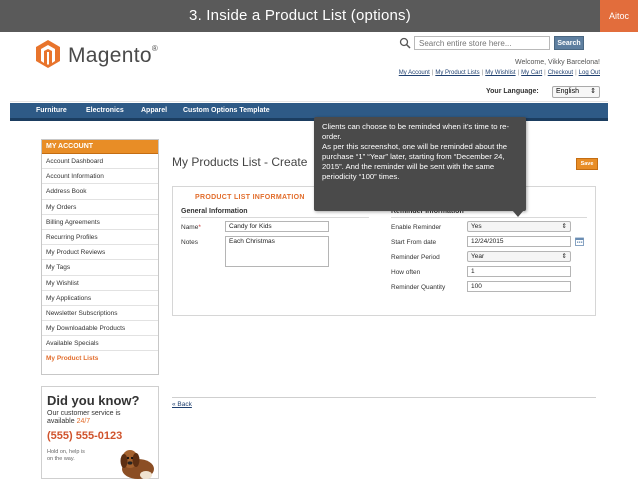 The height and width of the screenshot is (479, 638). I want to click on magento-logo-icon, so click(48, 54).